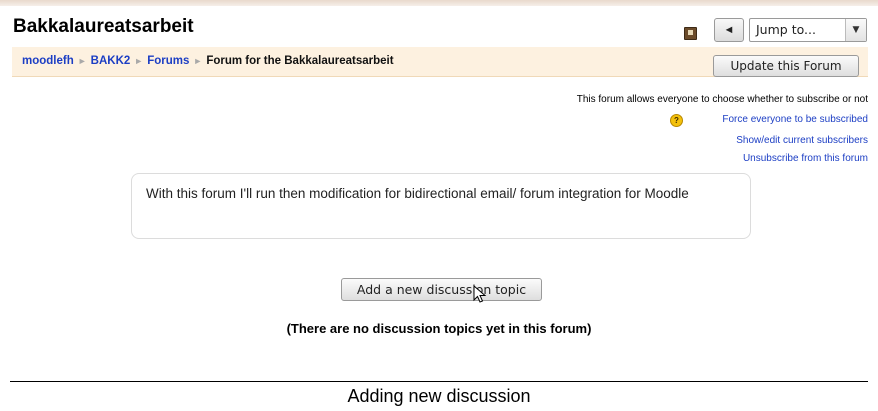 The width and height of the screenshot is (878, 411). Describe the element at coordinates (300, 61) in the screenshot. I see `breadcrumb-current: Forum for the Bakkalaureatsarbeit` at that location.